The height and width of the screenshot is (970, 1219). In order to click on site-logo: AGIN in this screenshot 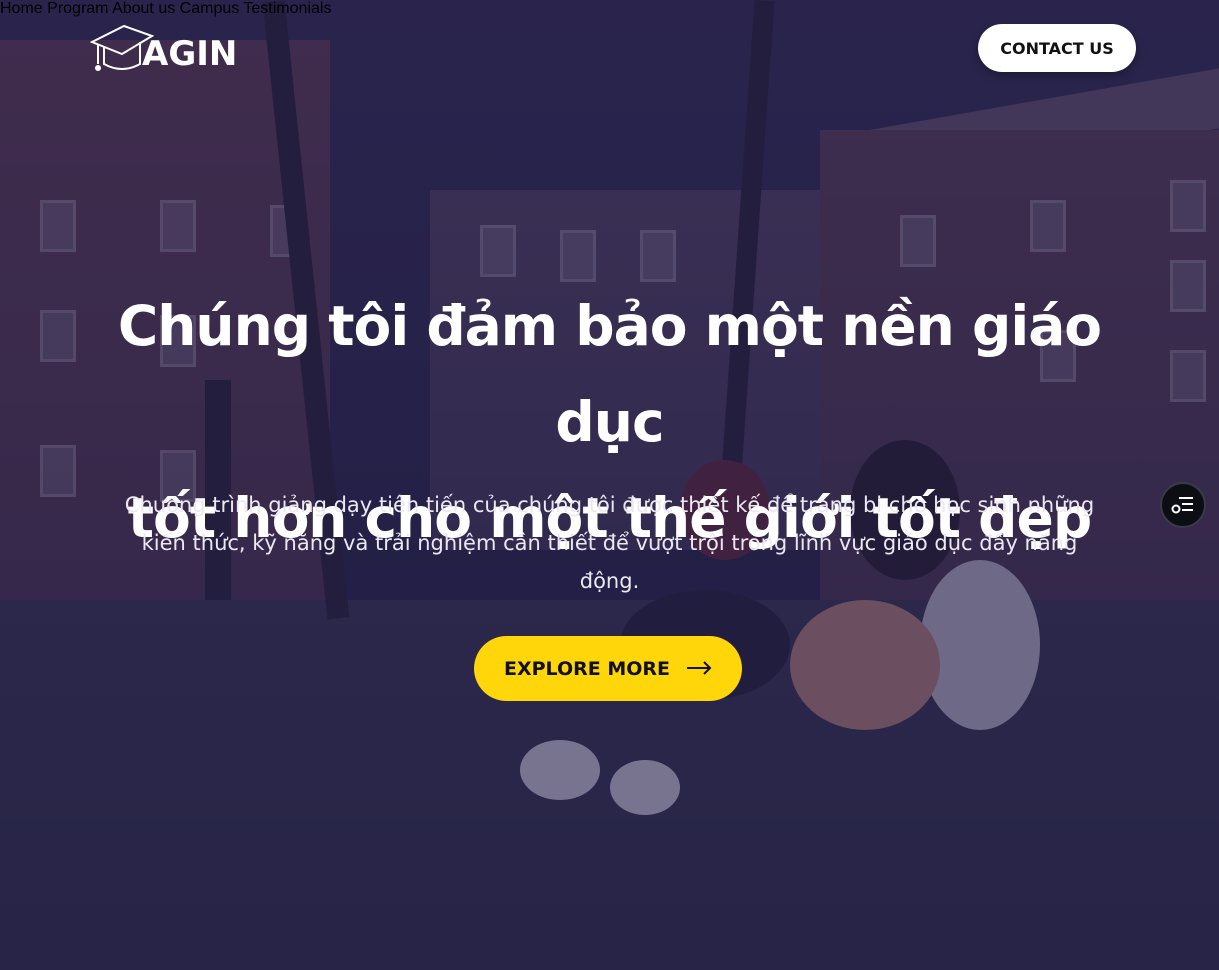, I will do `click(165, 50)`.